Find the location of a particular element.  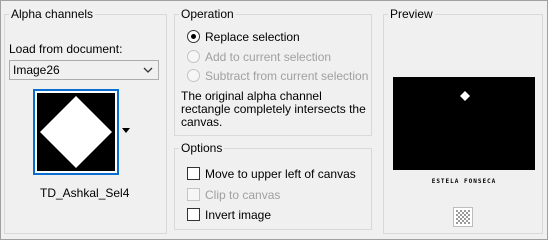

document-select-value: Image26 is located at coordinates (36, 70).